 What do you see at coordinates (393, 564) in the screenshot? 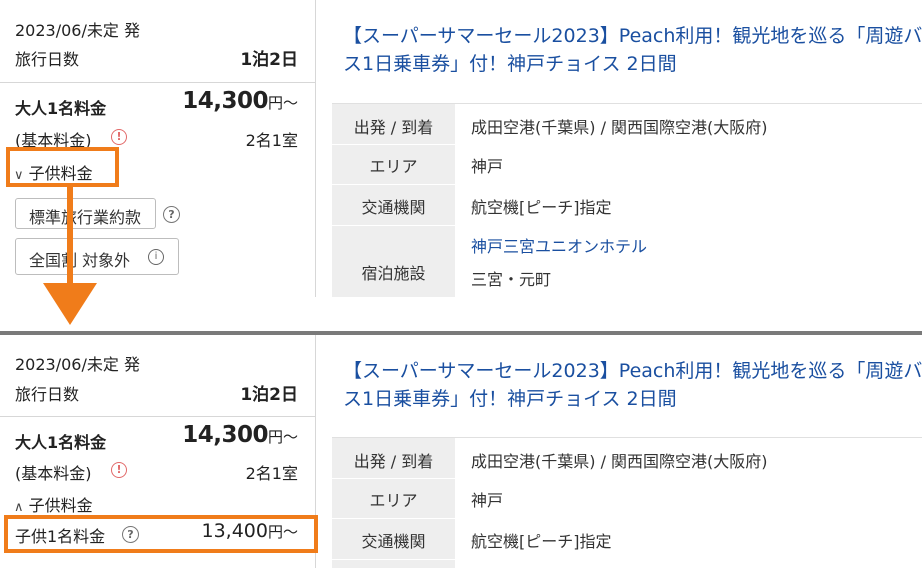
I see `row-header` at bounding box center [393, 564].